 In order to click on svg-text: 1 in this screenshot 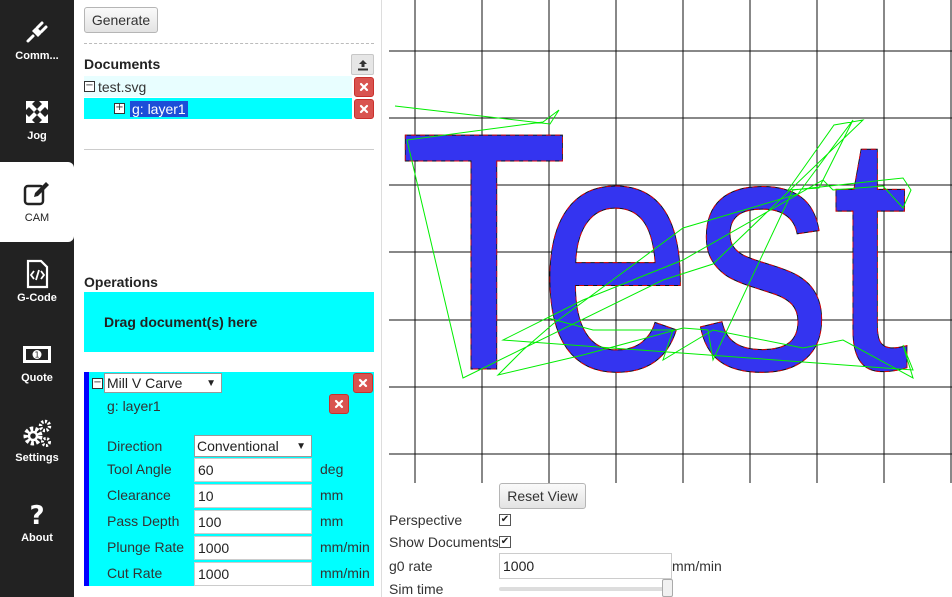, I will do `click(36, 355)`.